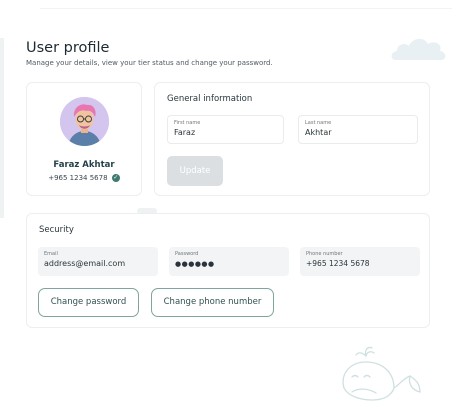 This screenshot has width=452, height=404. I want to click on top-divider, so click(246, 8).